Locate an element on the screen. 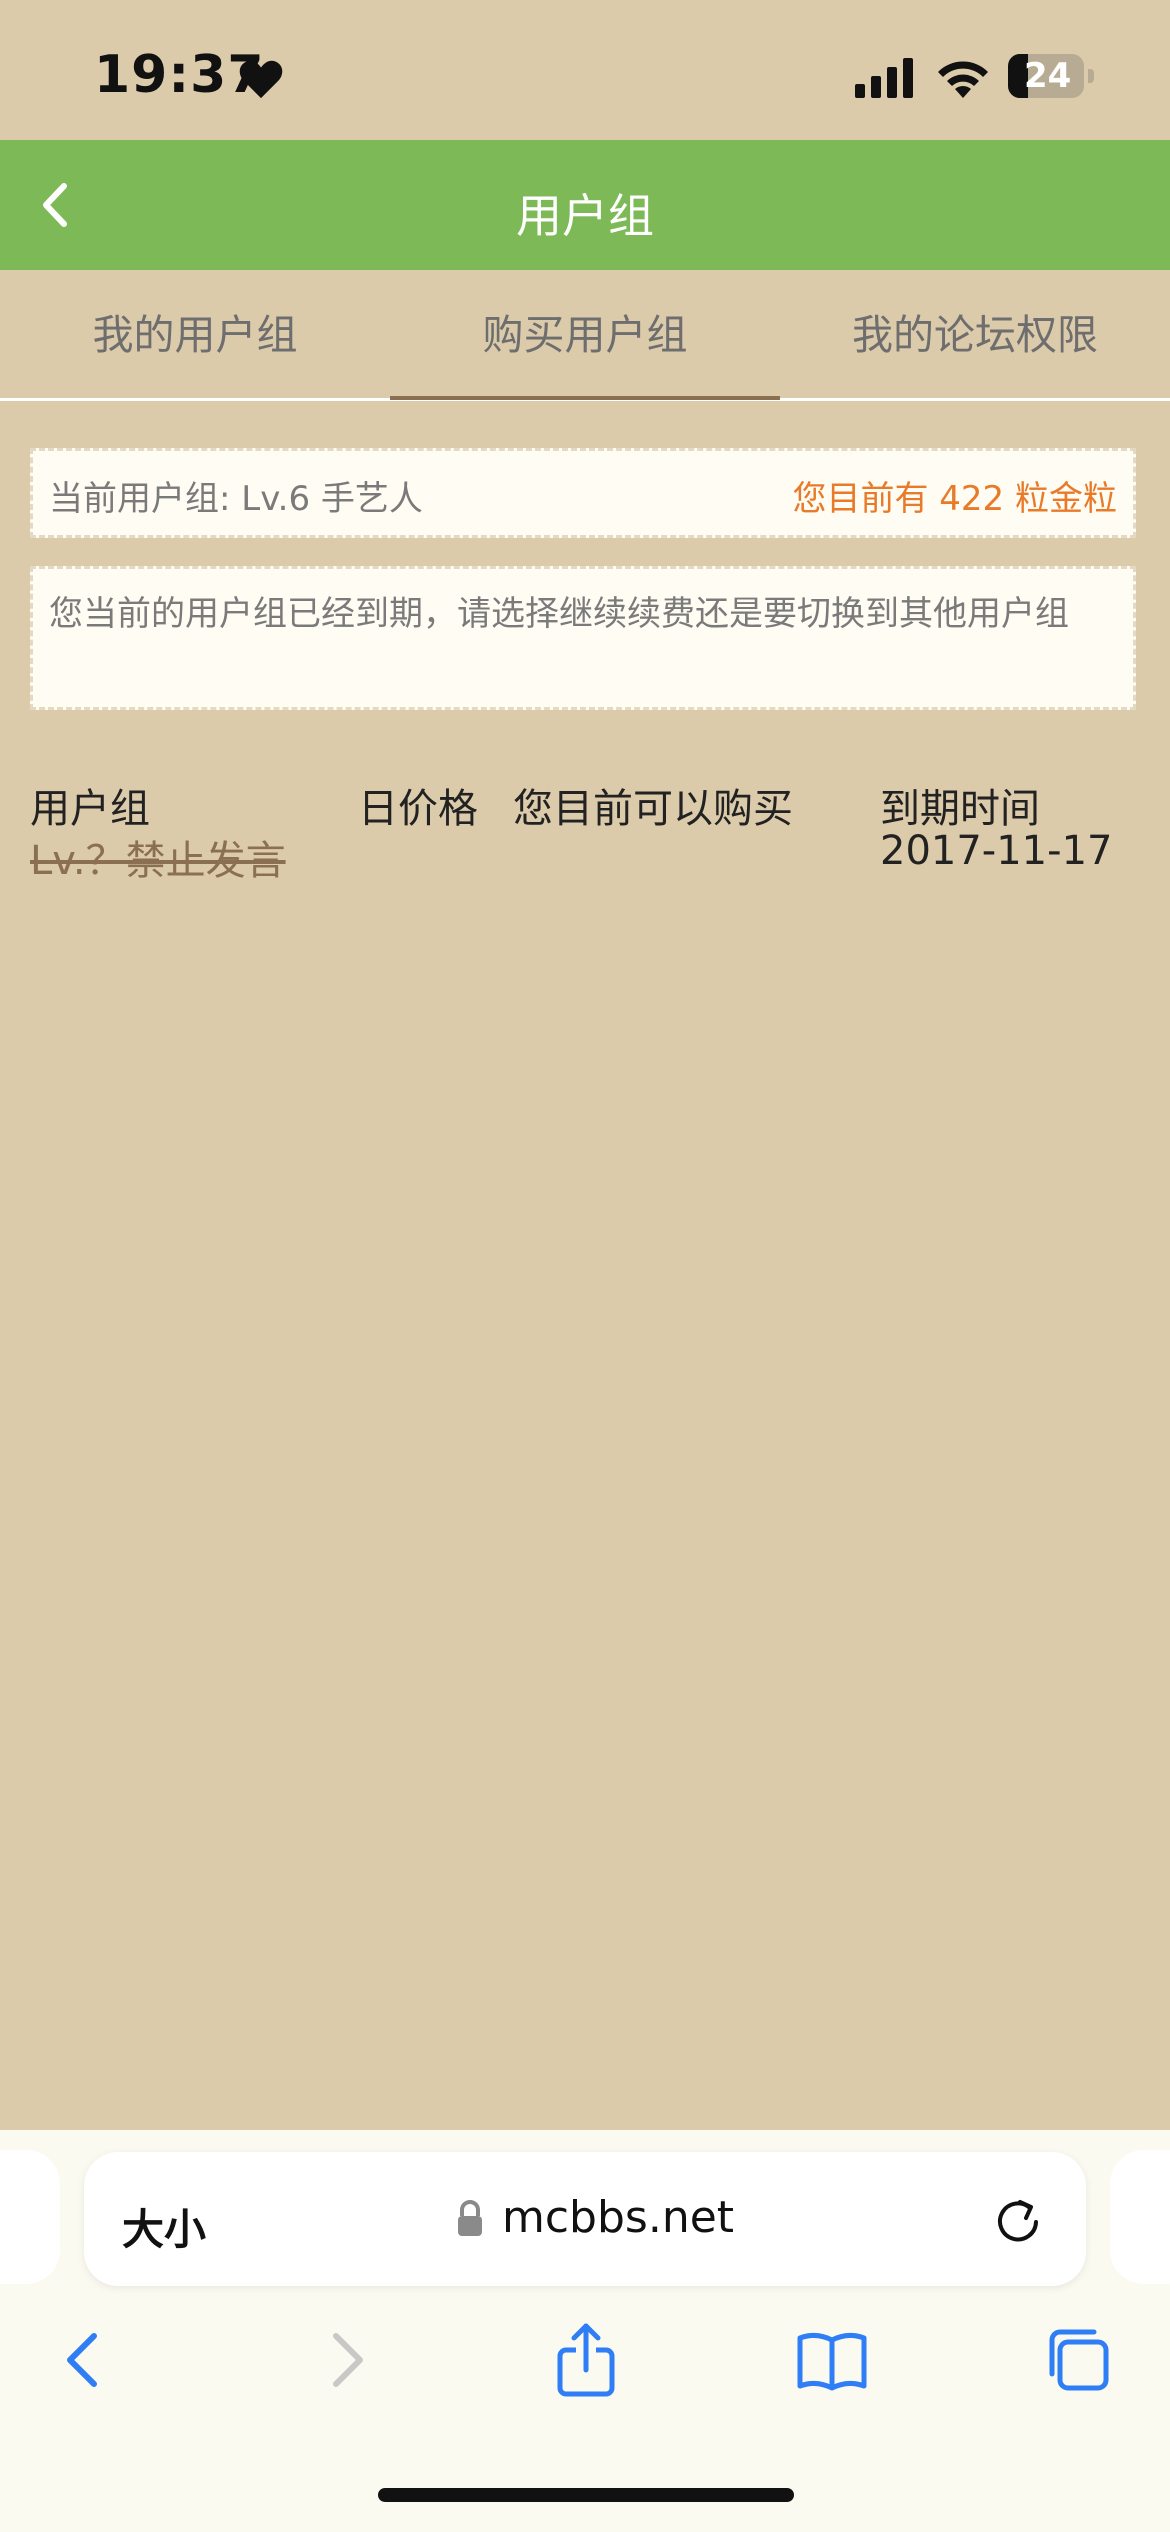 The width and height of the screenshot is (1170, 2532). cellular-signal-icon is located at coordinates (884, 78).